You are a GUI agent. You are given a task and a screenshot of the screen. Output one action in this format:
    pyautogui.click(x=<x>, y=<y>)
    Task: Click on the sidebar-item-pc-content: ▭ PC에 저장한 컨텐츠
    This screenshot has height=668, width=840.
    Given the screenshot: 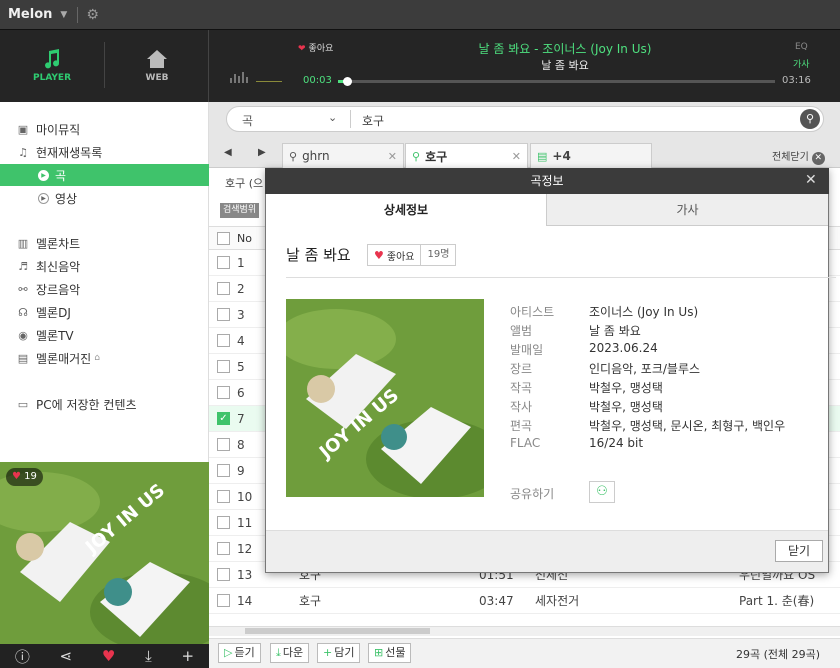 What is the action you would take?
    pyautogui.click(x=104, y=404)
    